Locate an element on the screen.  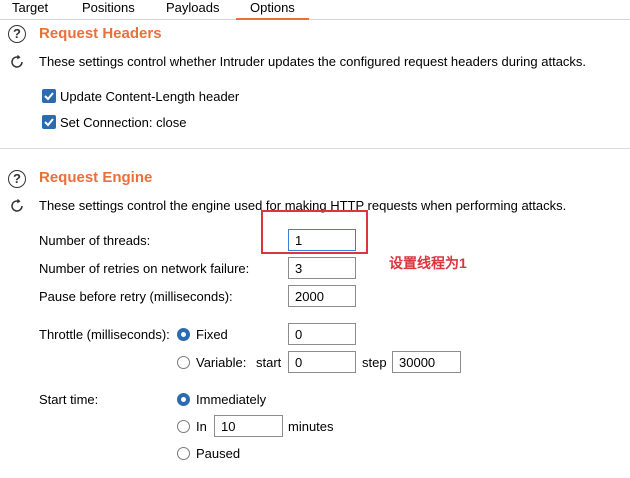
start-immediately-radio is located at coordinates (183, 399).